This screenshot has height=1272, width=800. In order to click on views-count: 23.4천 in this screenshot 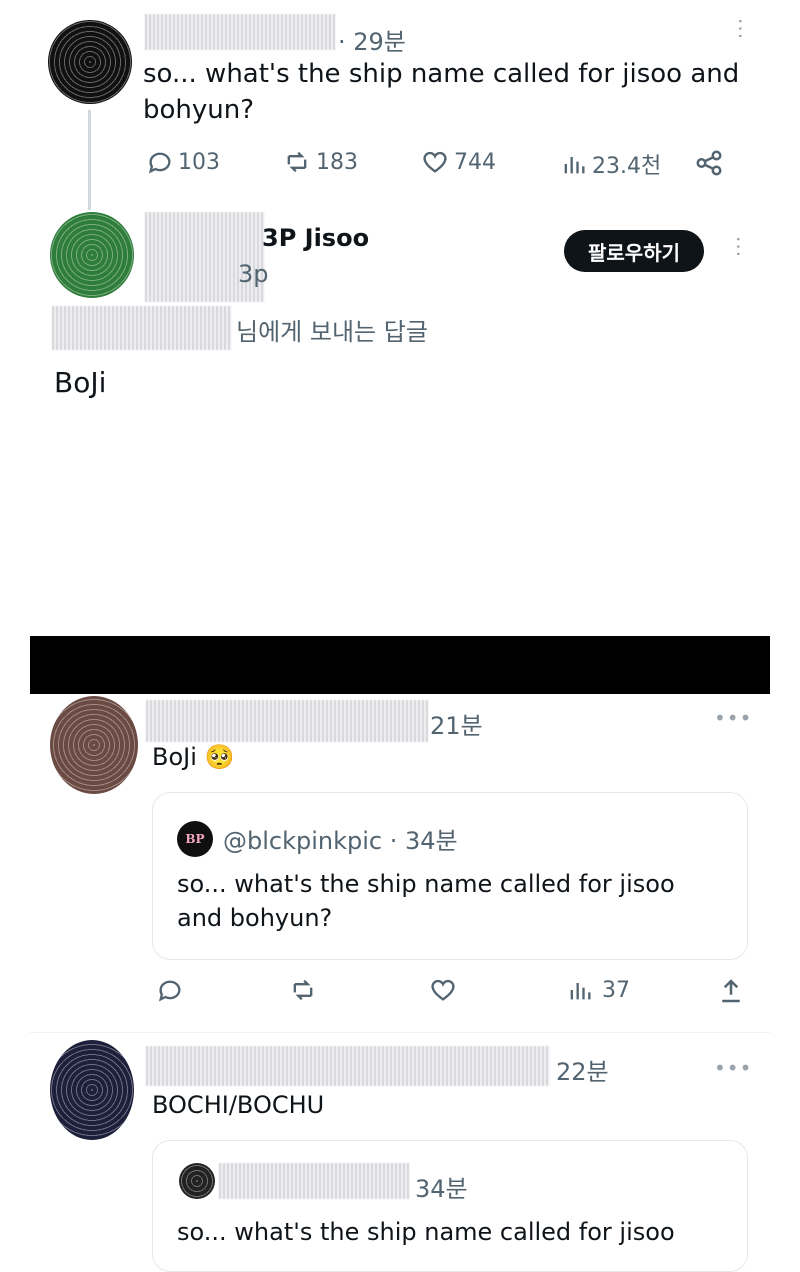, I will do `click(627, 166)`.